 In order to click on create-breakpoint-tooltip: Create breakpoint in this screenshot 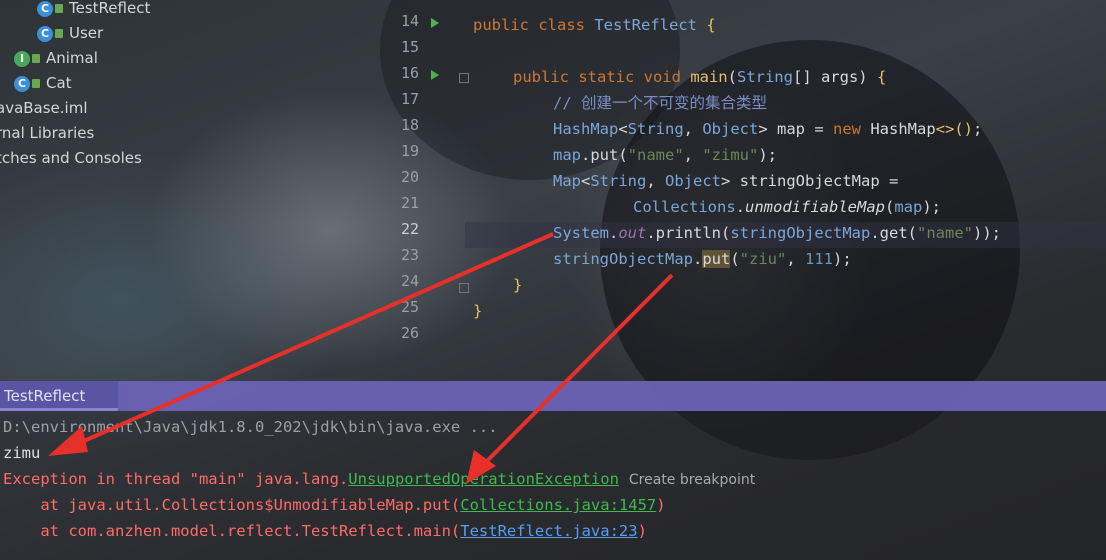, I will do `click(692, 480)`.